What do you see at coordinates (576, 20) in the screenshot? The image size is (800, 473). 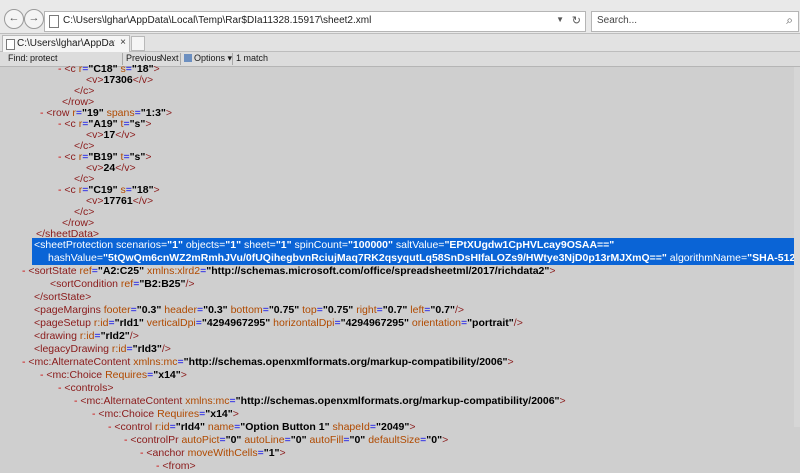 I see `refresh-icon: ↻` at bounding box center [576, 20].